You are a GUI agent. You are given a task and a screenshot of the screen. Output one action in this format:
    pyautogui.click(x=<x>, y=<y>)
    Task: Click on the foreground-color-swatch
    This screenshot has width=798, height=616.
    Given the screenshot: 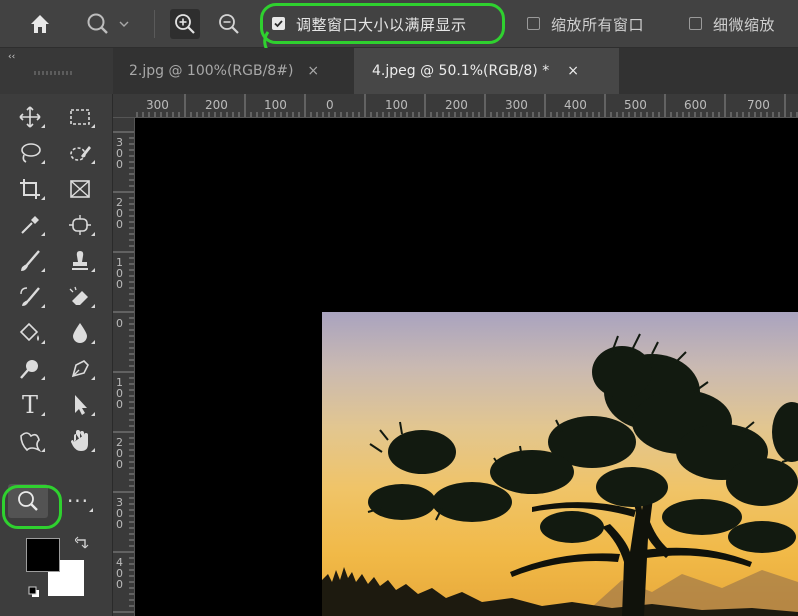 What is the action you would take?
    pyautogui.click(x=43, y=555)
    